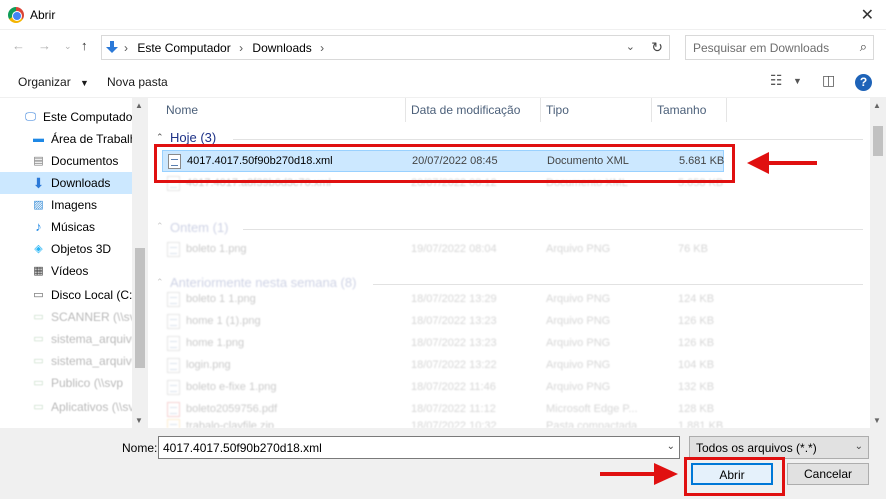  What do you see at coordinates (454, 321) in the screenshot?
I see `file-modified: 18/07/2022 13:23` at bounding box center [454, 321].